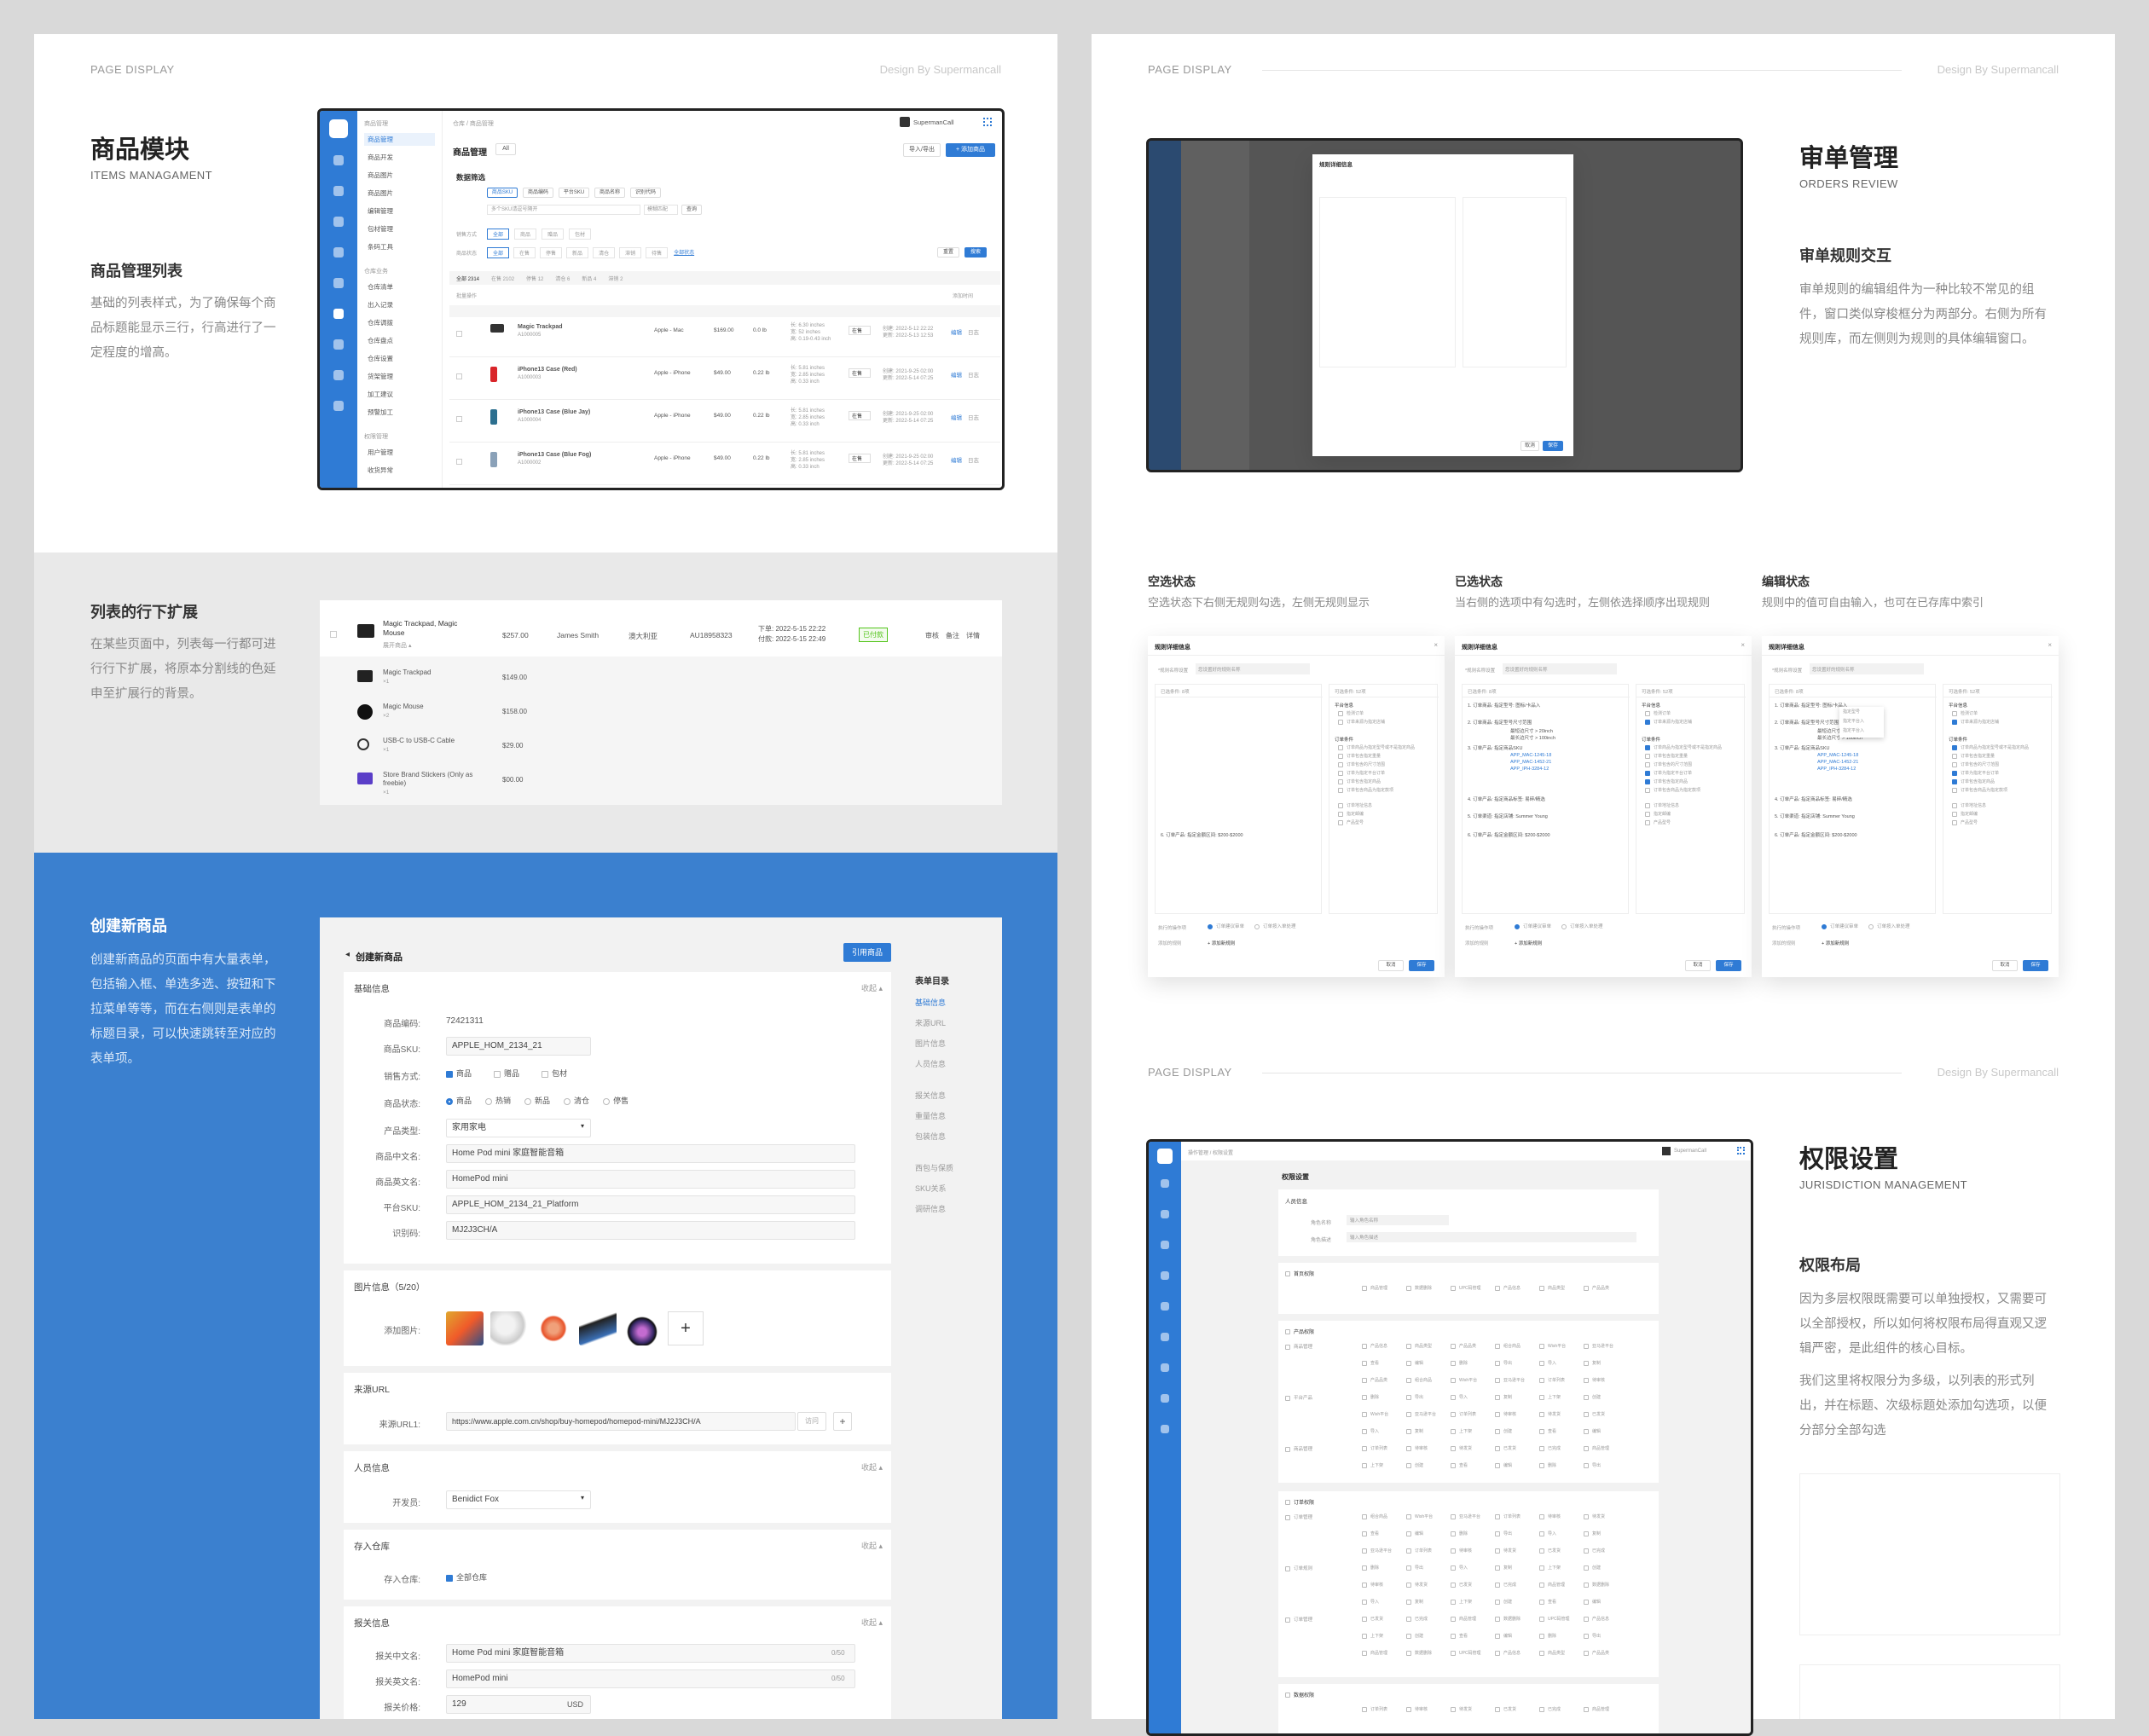  What do you see at coordinates (1548, 1363) in the screenshot?
I see `perm-option: 导入` at bounding box center [1548, 1363].